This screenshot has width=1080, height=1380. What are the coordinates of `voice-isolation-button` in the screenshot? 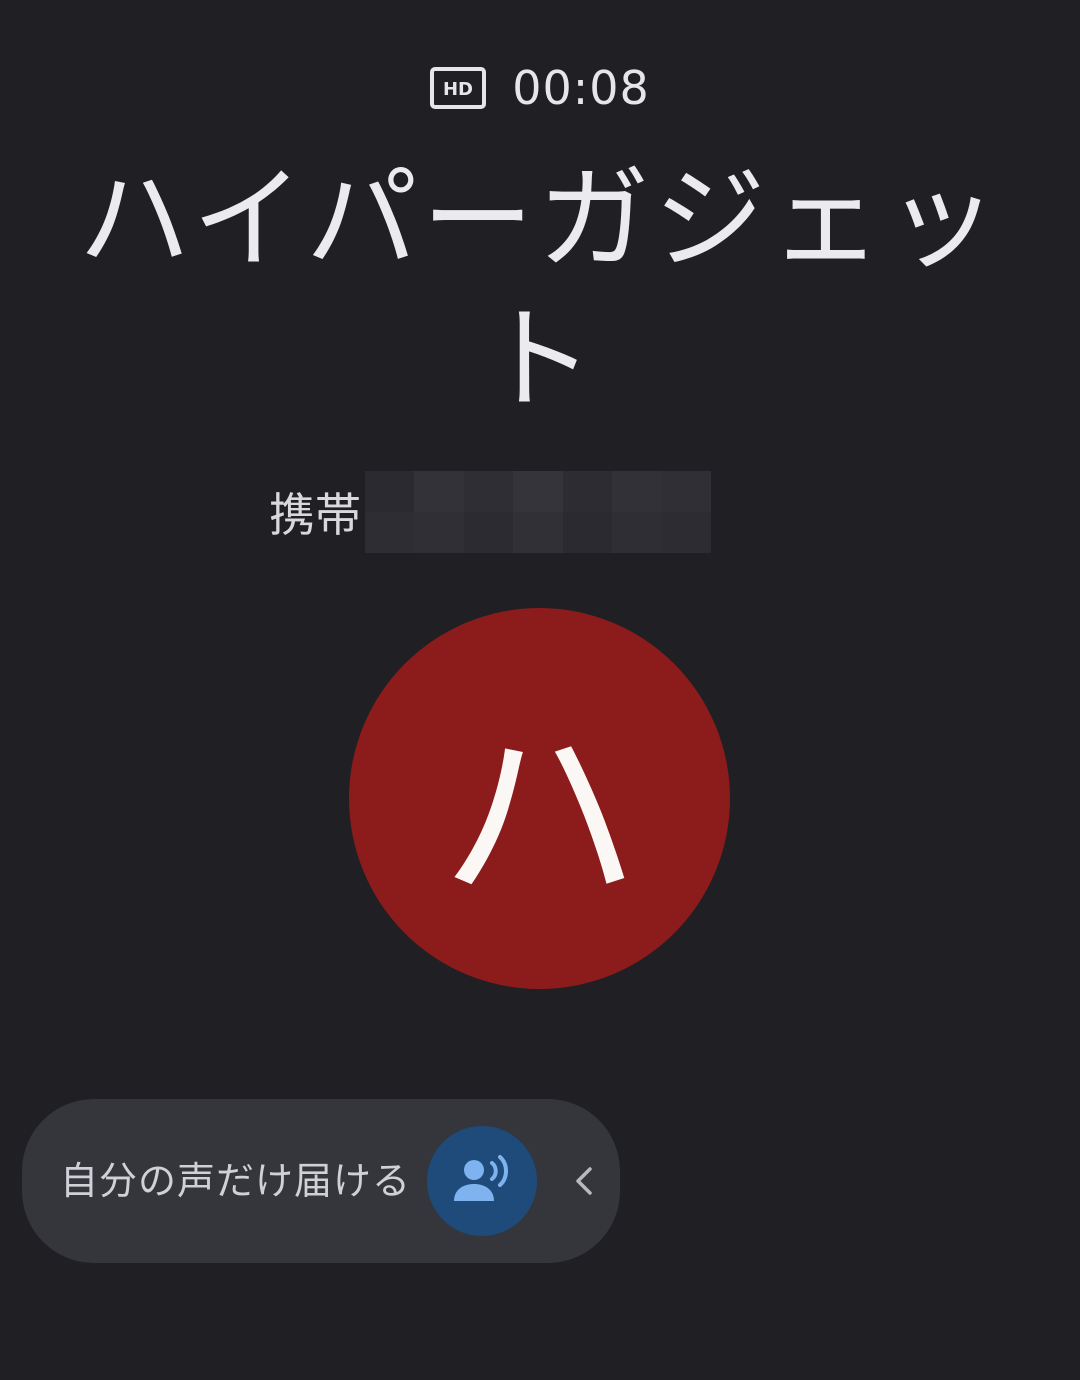 It's located at (482, 1181).